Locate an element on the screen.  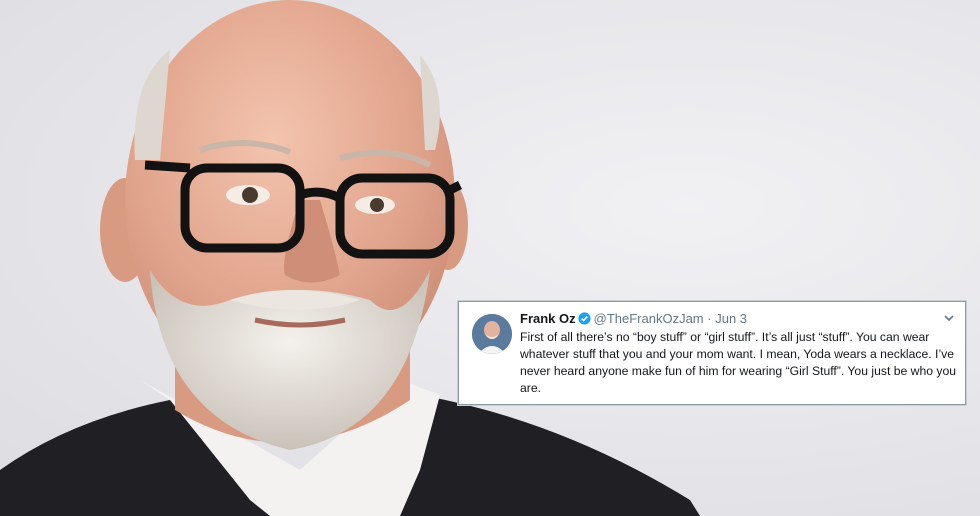
avatar is located at coordinates (492, 334).